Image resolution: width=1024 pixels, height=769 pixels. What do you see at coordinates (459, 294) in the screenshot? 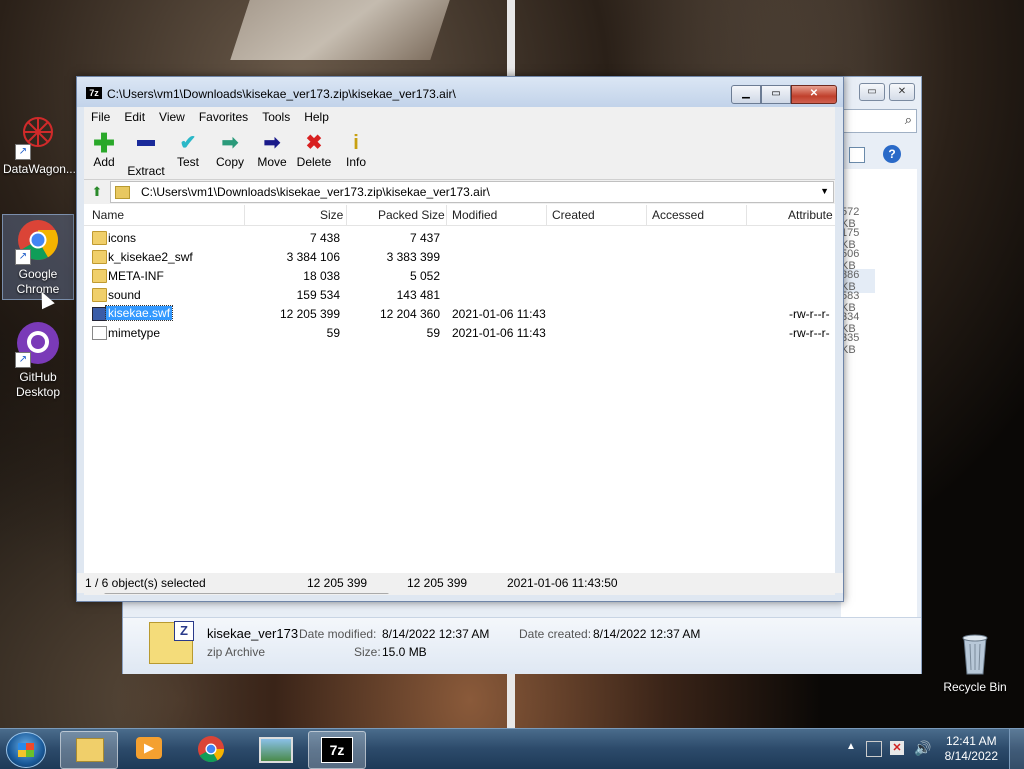
I see `list-item: sound 159 534 143 481` at bounding box center [459, 294].